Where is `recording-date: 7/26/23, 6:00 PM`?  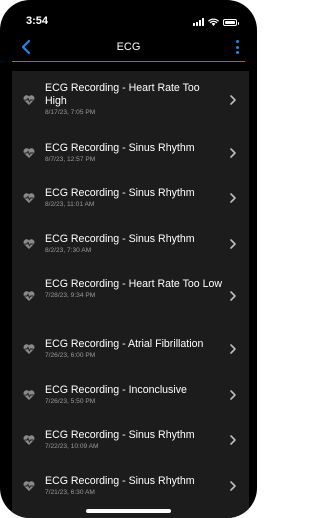 recording-date: 7/26/23, 6:00 PM is located at coordinates (70, 355).